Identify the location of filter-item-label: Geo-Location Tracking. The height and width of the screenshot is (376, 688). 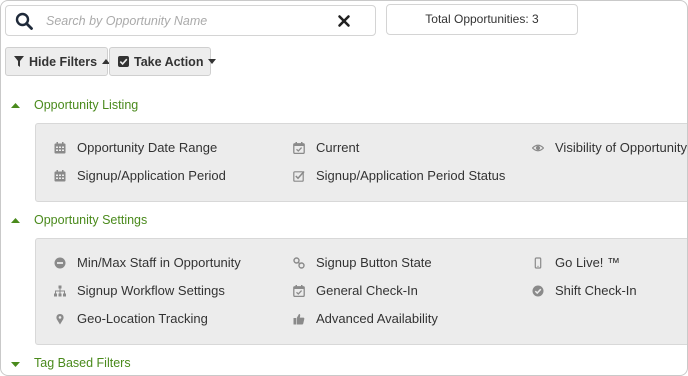
(142, 318).